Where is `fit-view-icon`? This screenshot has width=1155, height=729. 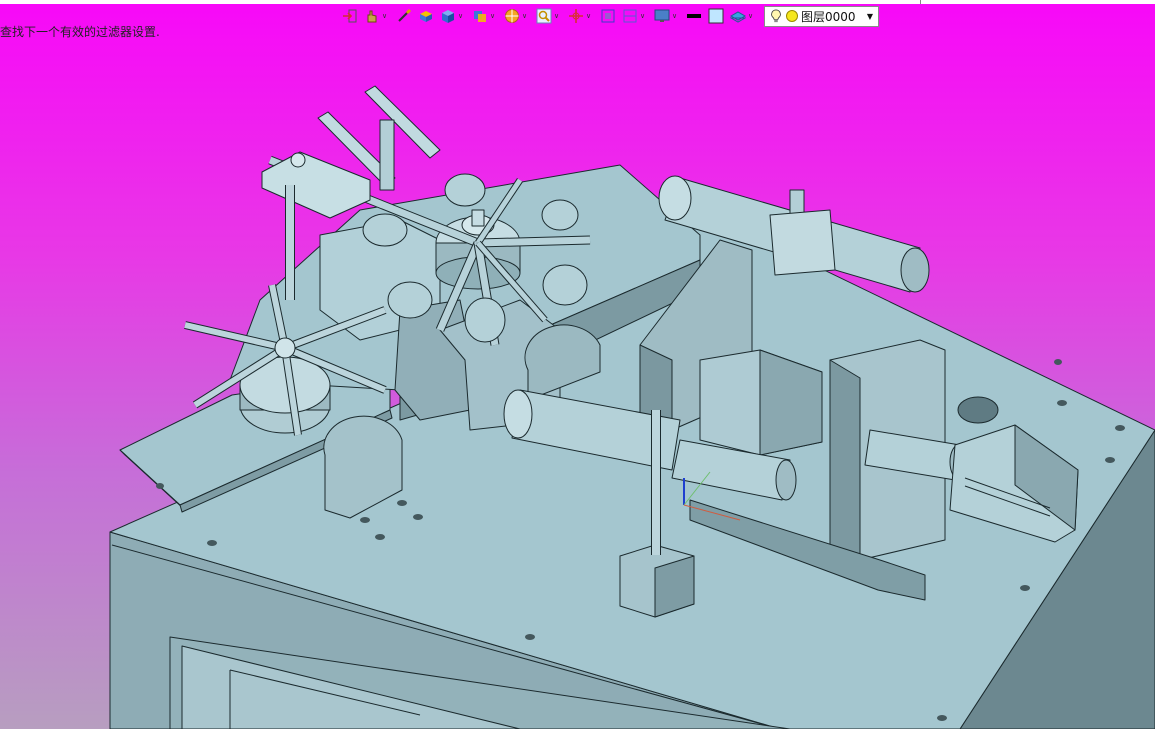
fit-view-icon is located at coordinates (608, 16).